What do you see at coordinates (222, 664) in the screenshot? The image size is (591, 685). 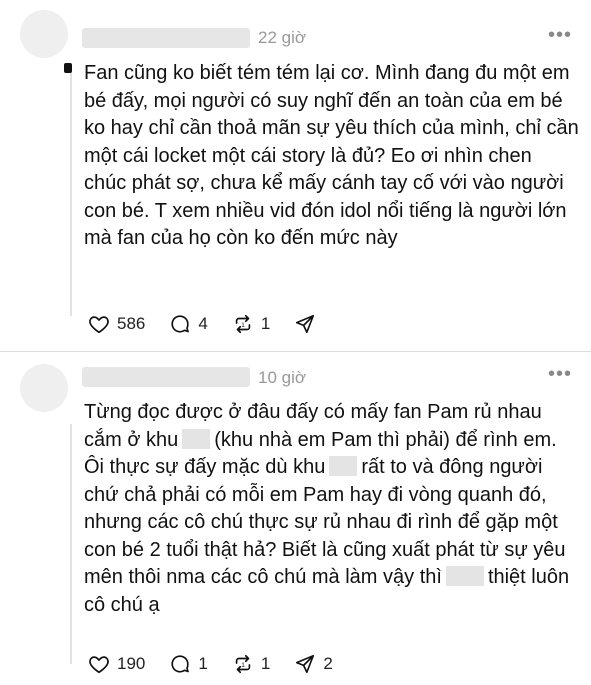 I see `action-bar: 190 1 1 1 2` at bounding box center [222, 664].